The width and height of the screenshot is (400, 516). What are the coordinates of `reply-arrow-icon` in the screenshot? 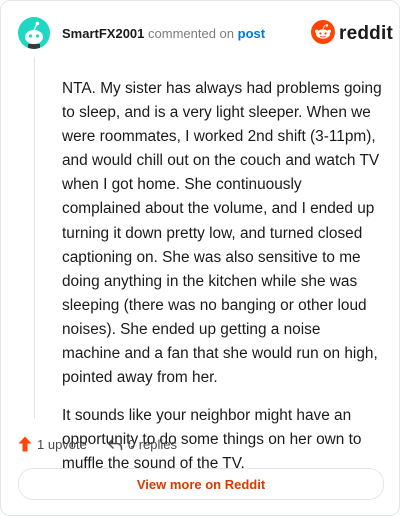 It's located at (115, 444).